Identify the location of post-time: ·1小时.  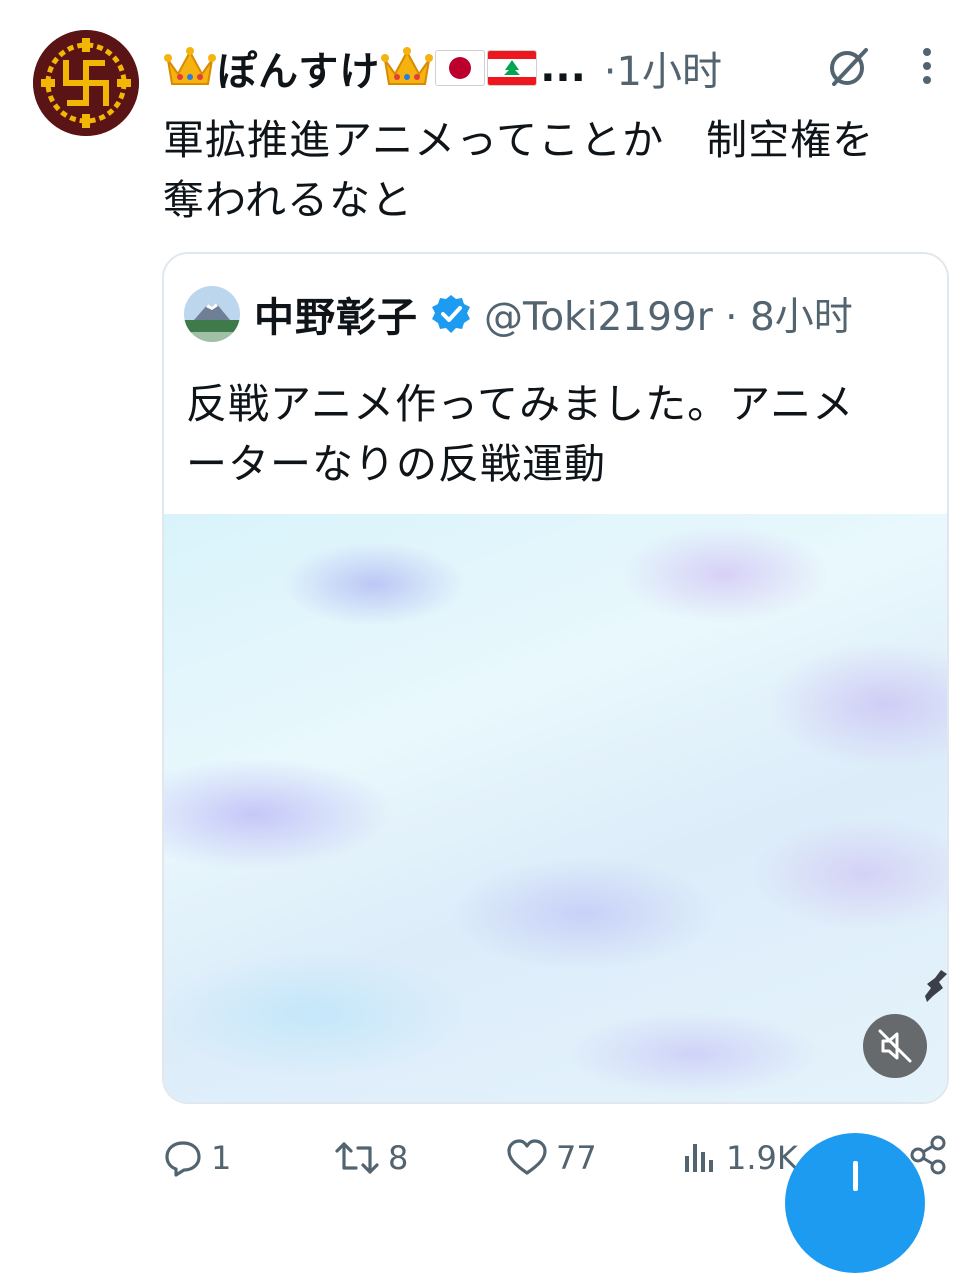
(663, 68).